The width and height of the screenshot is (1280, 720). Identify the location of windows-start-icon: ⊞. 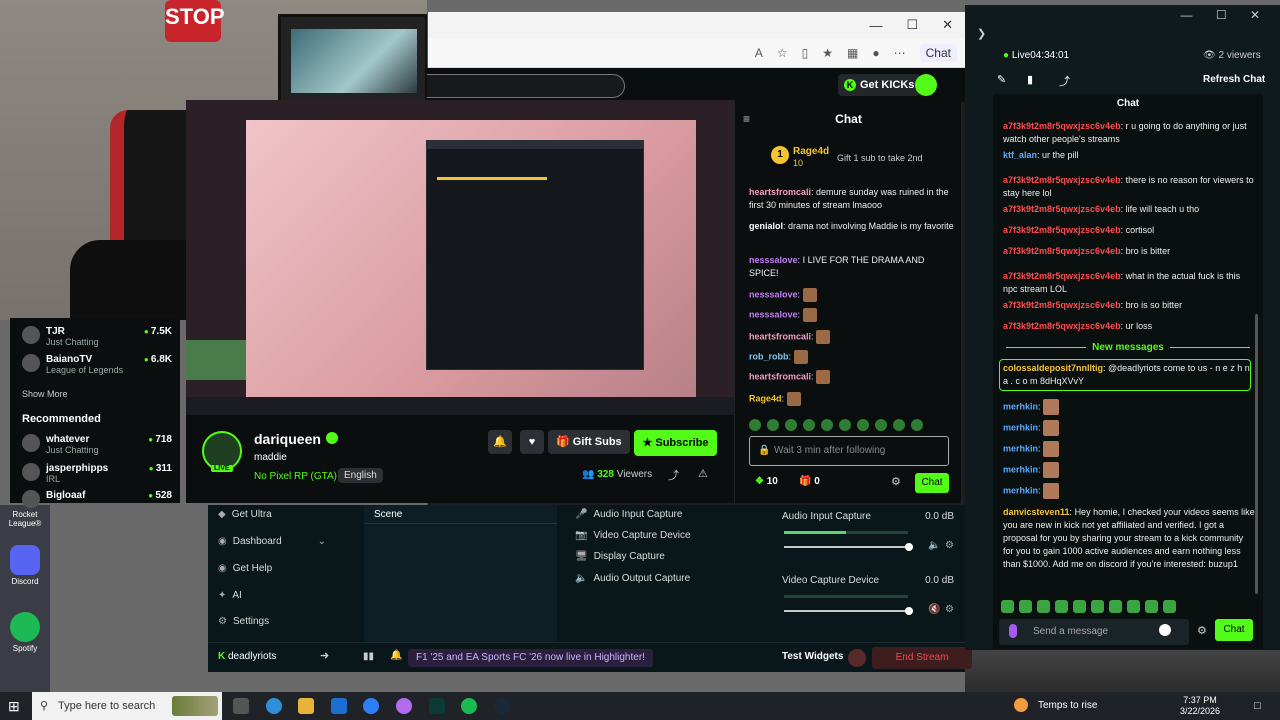
(16, 706).